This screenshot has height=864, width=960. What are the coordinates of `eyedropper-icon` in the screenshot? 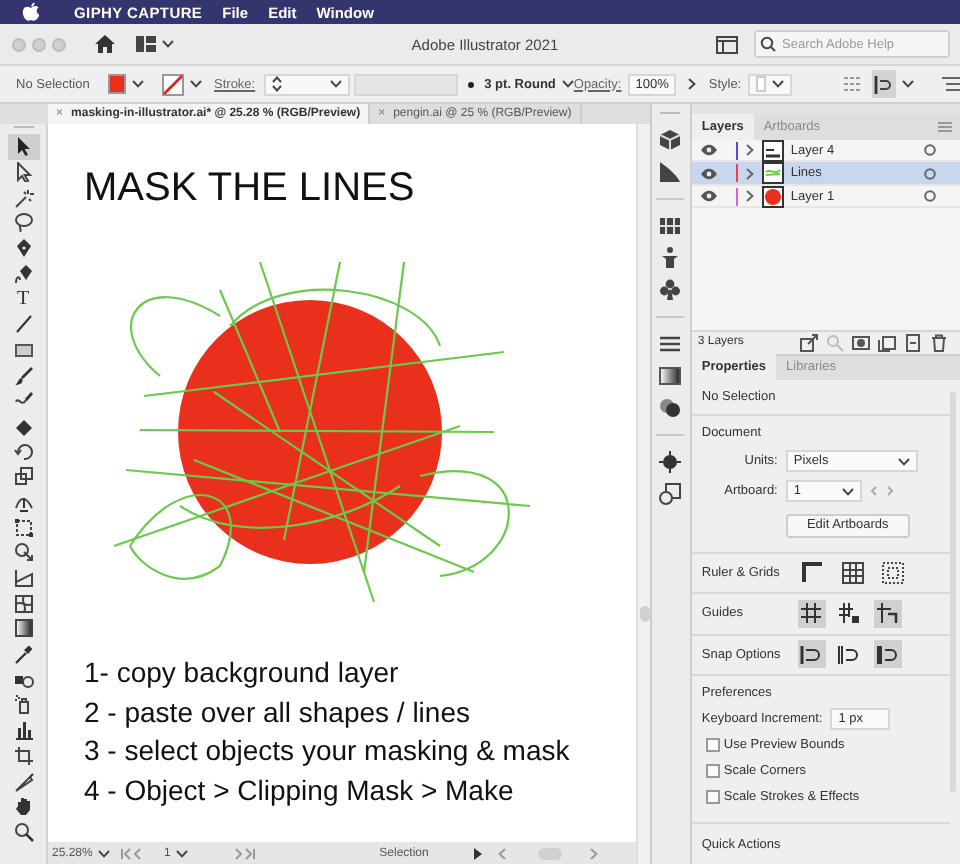 It's located at (23, 654).